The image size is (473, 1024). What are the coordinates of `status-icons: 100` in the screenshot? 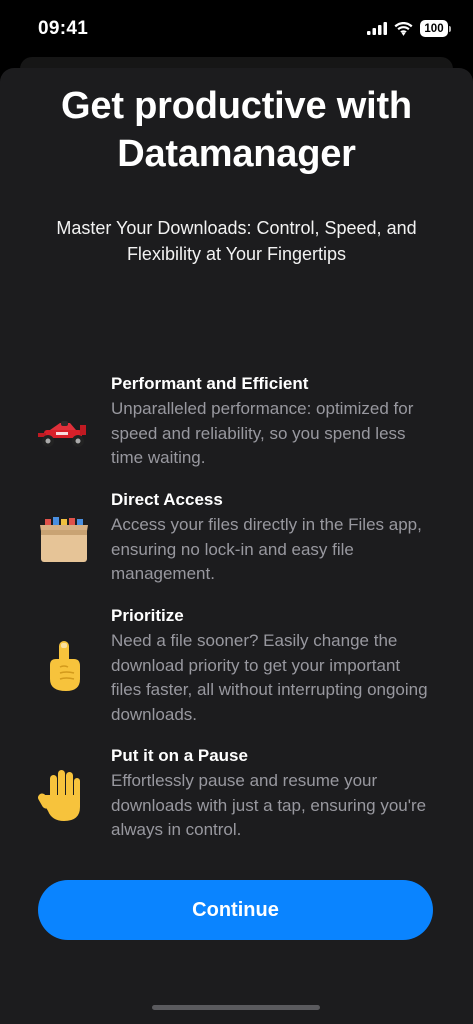 It's located at (409, 28).